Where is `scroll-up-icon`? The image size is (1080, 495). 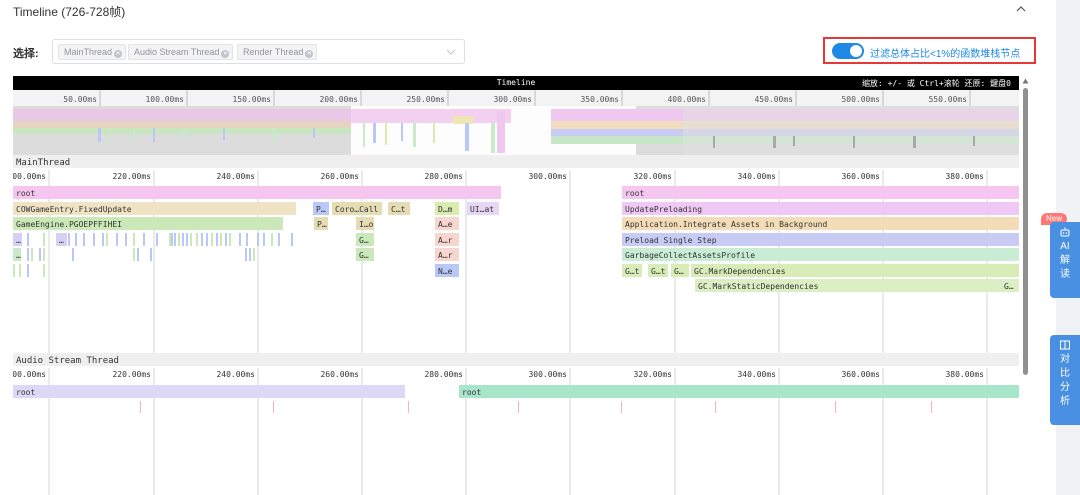
scroll-up-icon is located at coordinates (1025, 81).